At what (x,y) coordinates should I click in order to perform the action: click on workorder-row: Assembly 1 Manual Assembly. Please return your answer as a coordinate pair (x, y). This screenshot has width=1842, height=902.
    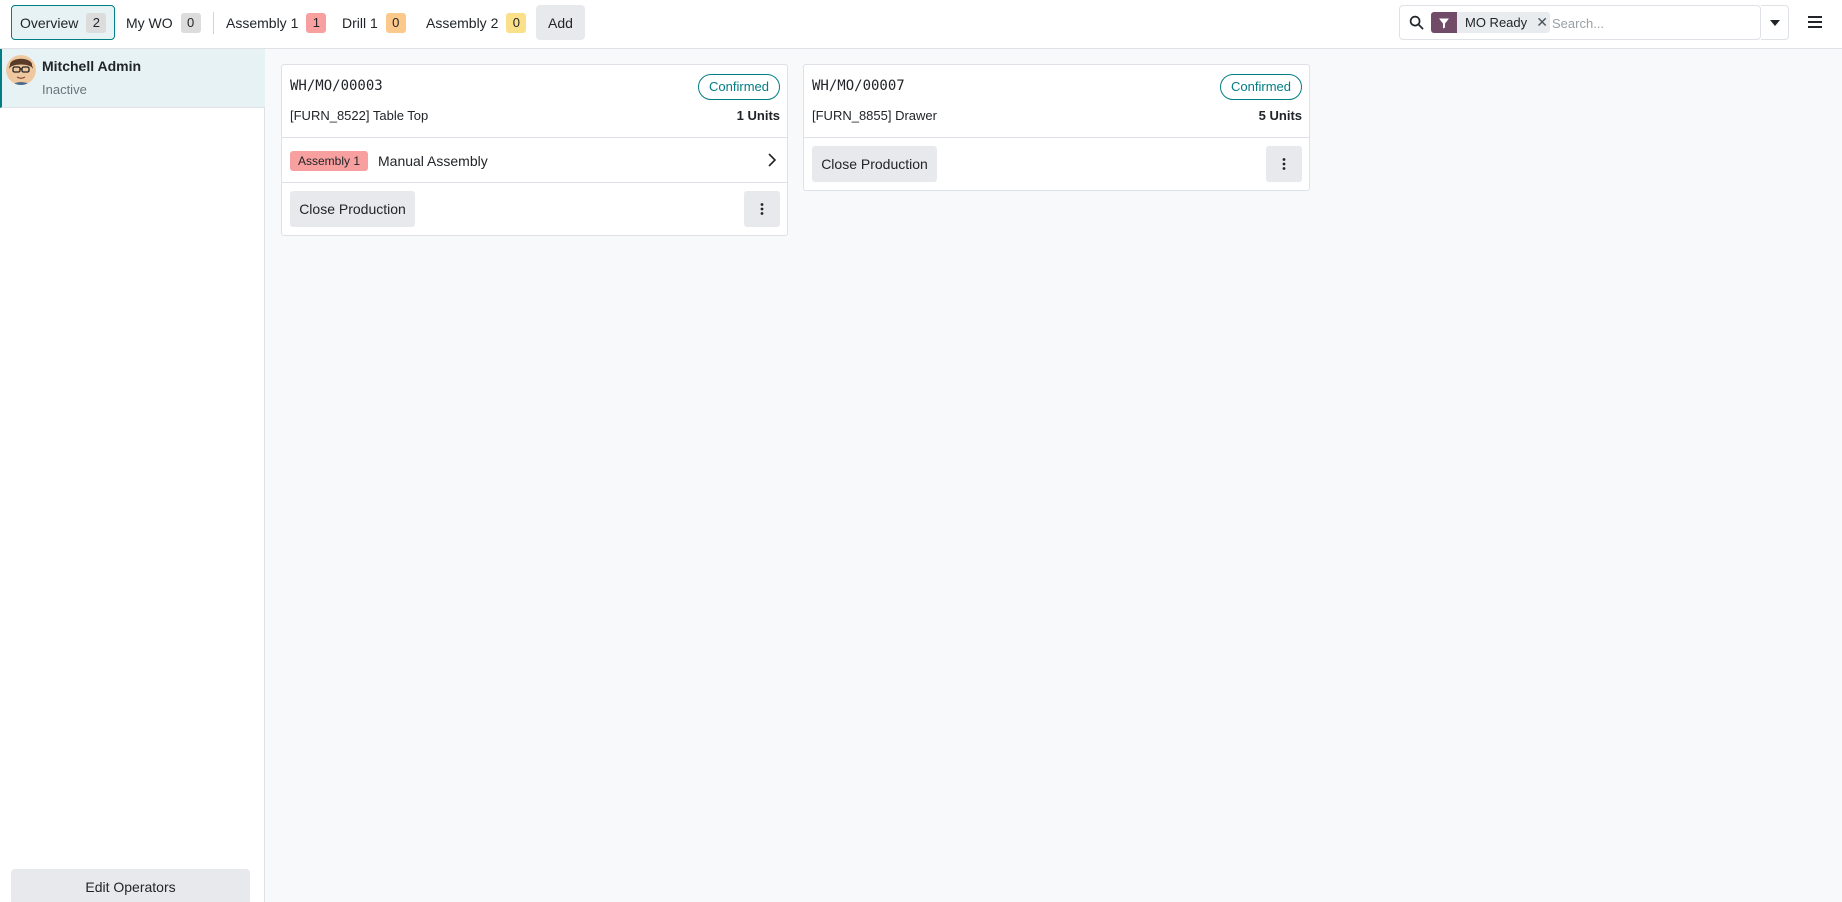
    Looking at the image, I should click on (534, 160).